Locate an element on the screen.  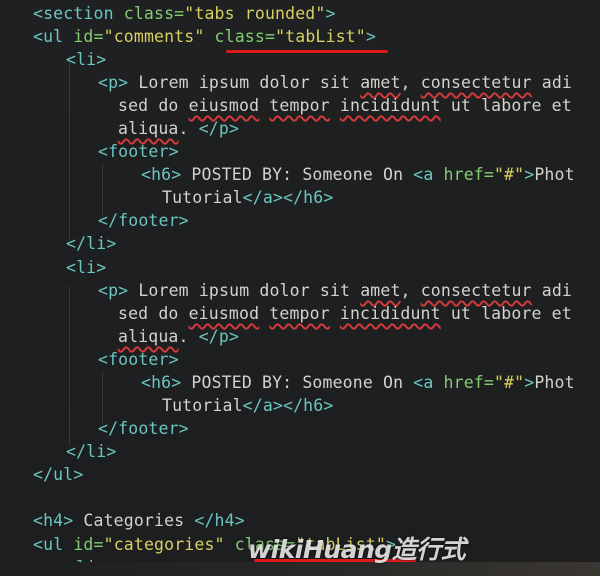
code-line-21: </ul> is located at coordinates (58, 474).